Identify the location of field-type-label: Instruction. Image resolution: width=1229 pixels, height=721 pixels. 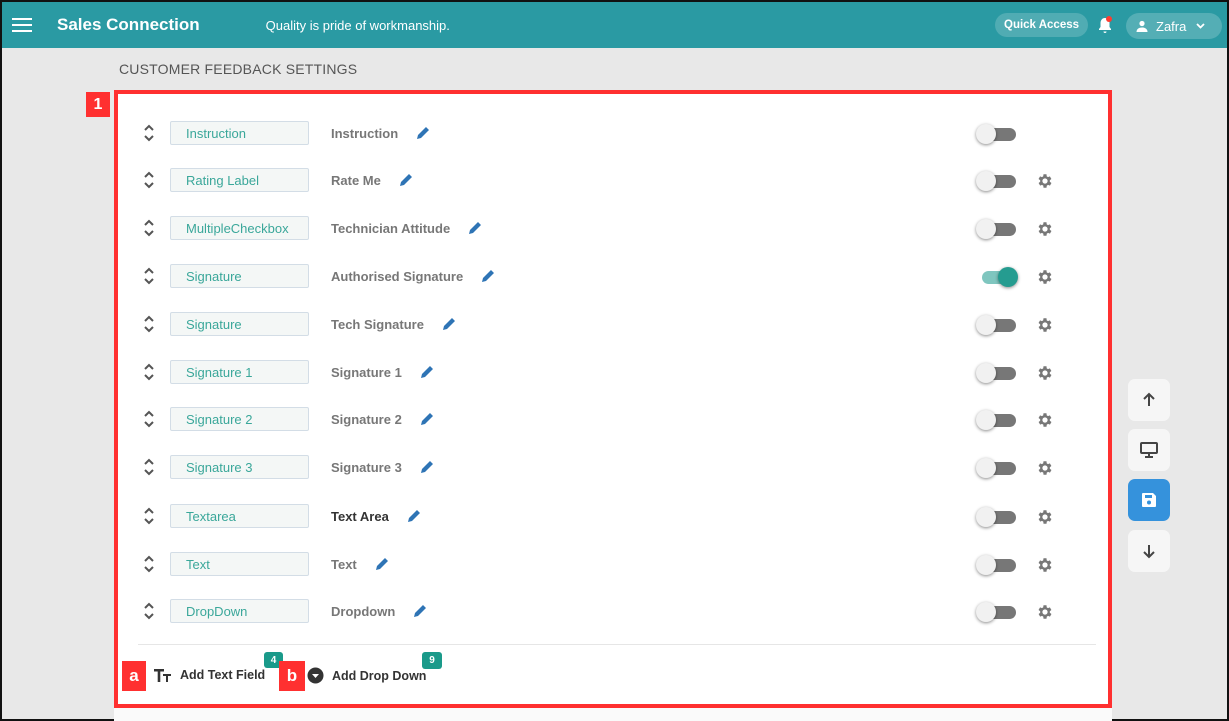
(216, 133).